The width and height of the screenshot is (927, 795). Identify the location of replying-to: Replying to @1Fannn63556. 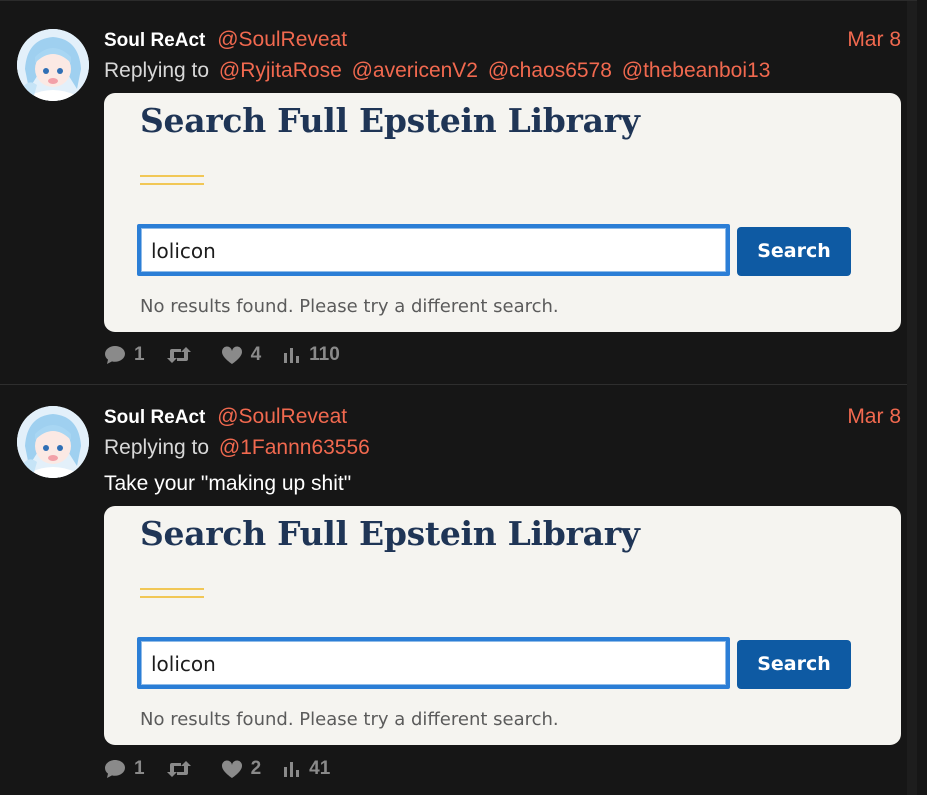
(237, 448).